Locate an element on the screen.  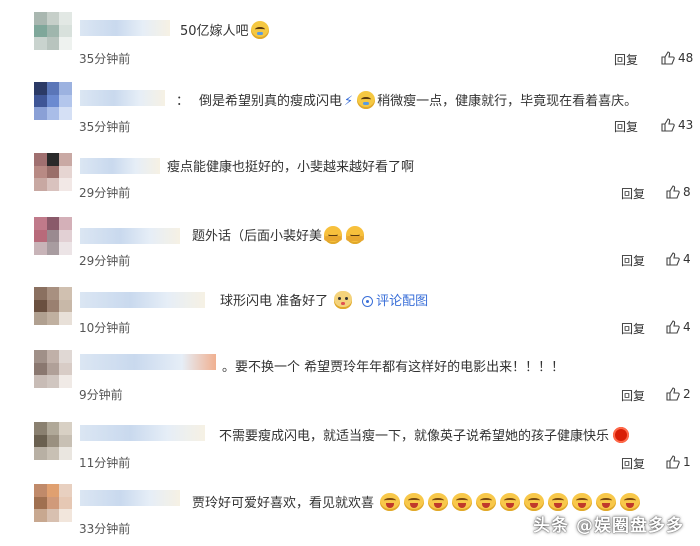
comment-body: 球形闪电 准备好了 is located at coordinates (274, 301).